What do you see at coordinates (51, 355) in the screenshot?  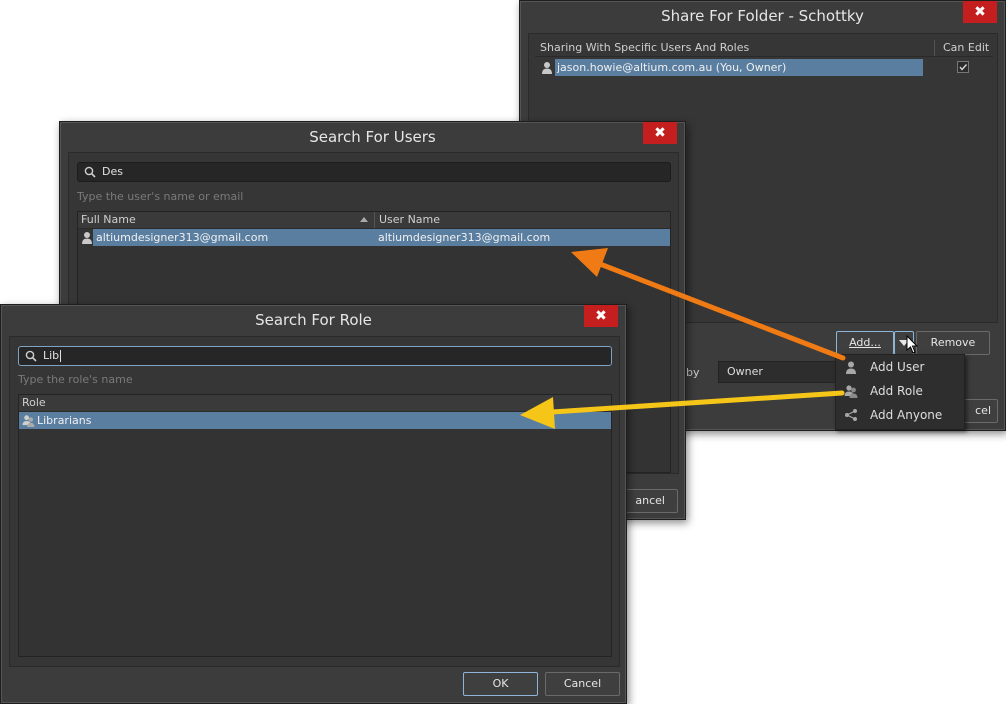 I see `role-search-value: Lib` at bounding box center [51, 355].